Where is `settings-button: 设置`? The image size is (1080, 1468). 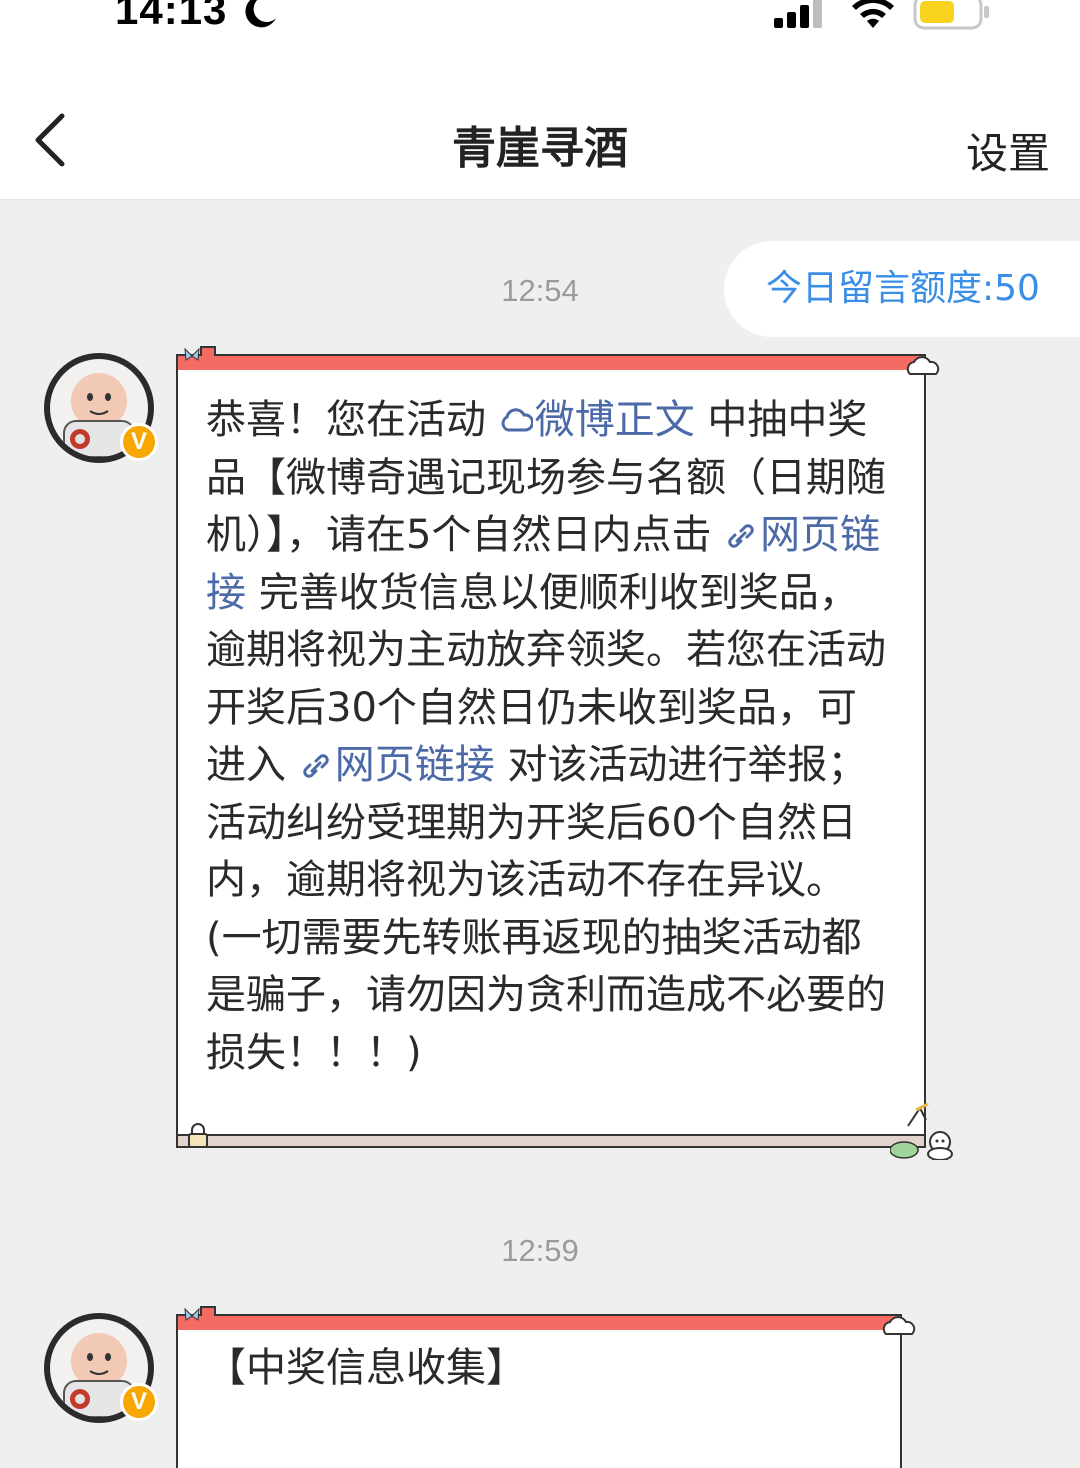 settings-button: 设置 is located at coordinates (1008, 150).